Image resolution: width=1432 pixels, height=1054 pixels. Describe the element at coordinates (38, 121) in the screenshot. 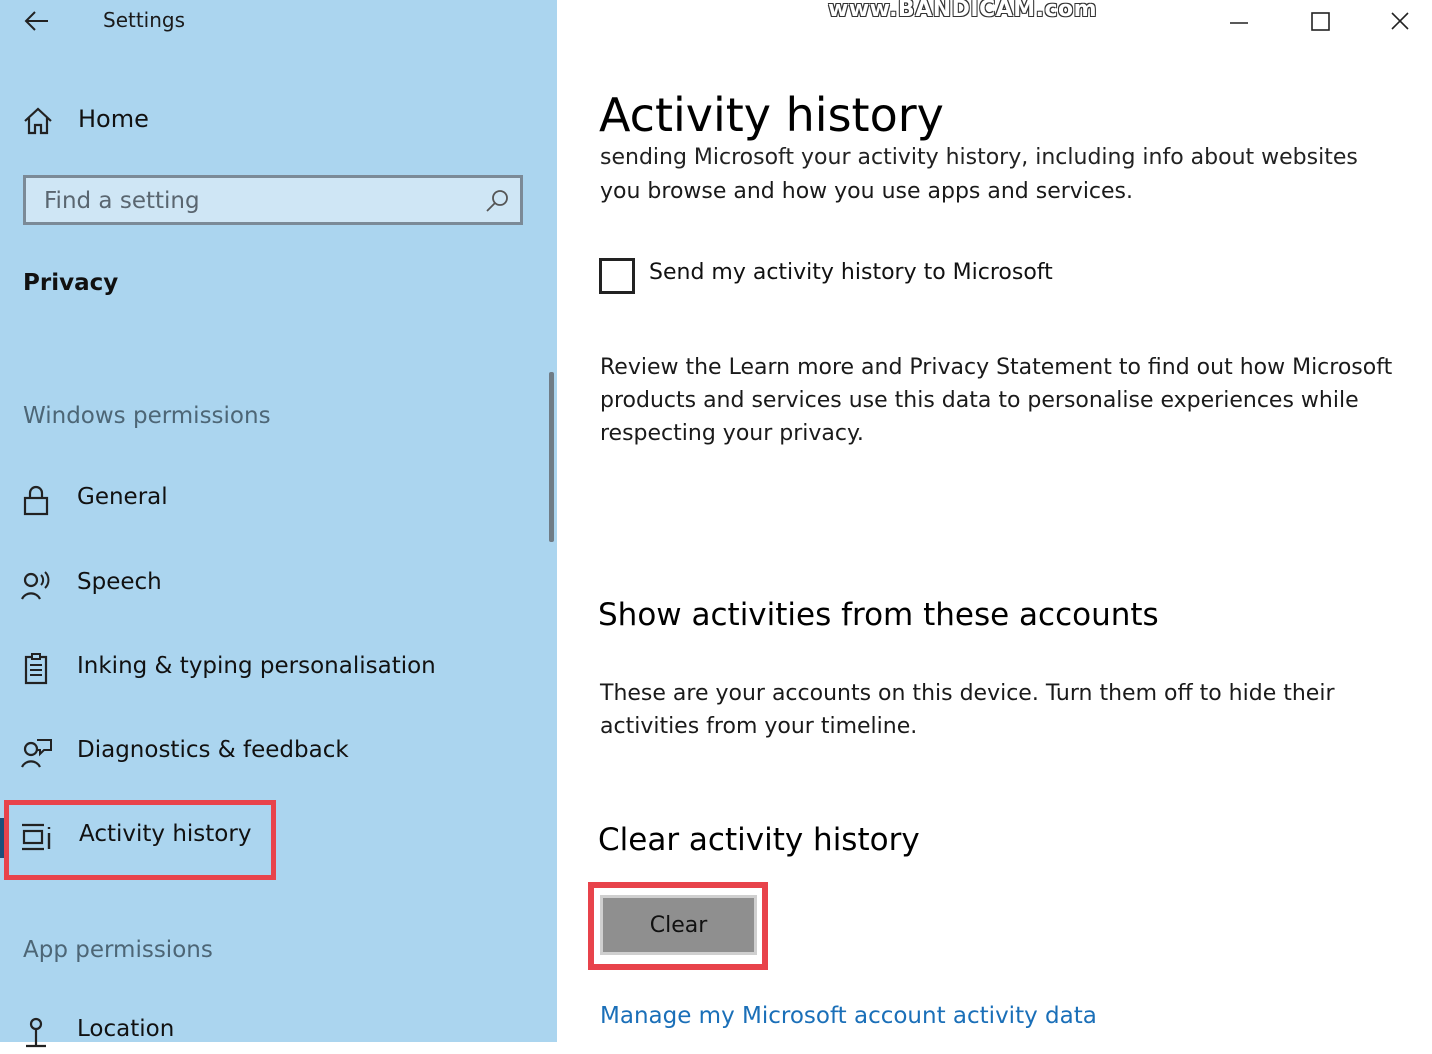

I see `home-icon` at that location.